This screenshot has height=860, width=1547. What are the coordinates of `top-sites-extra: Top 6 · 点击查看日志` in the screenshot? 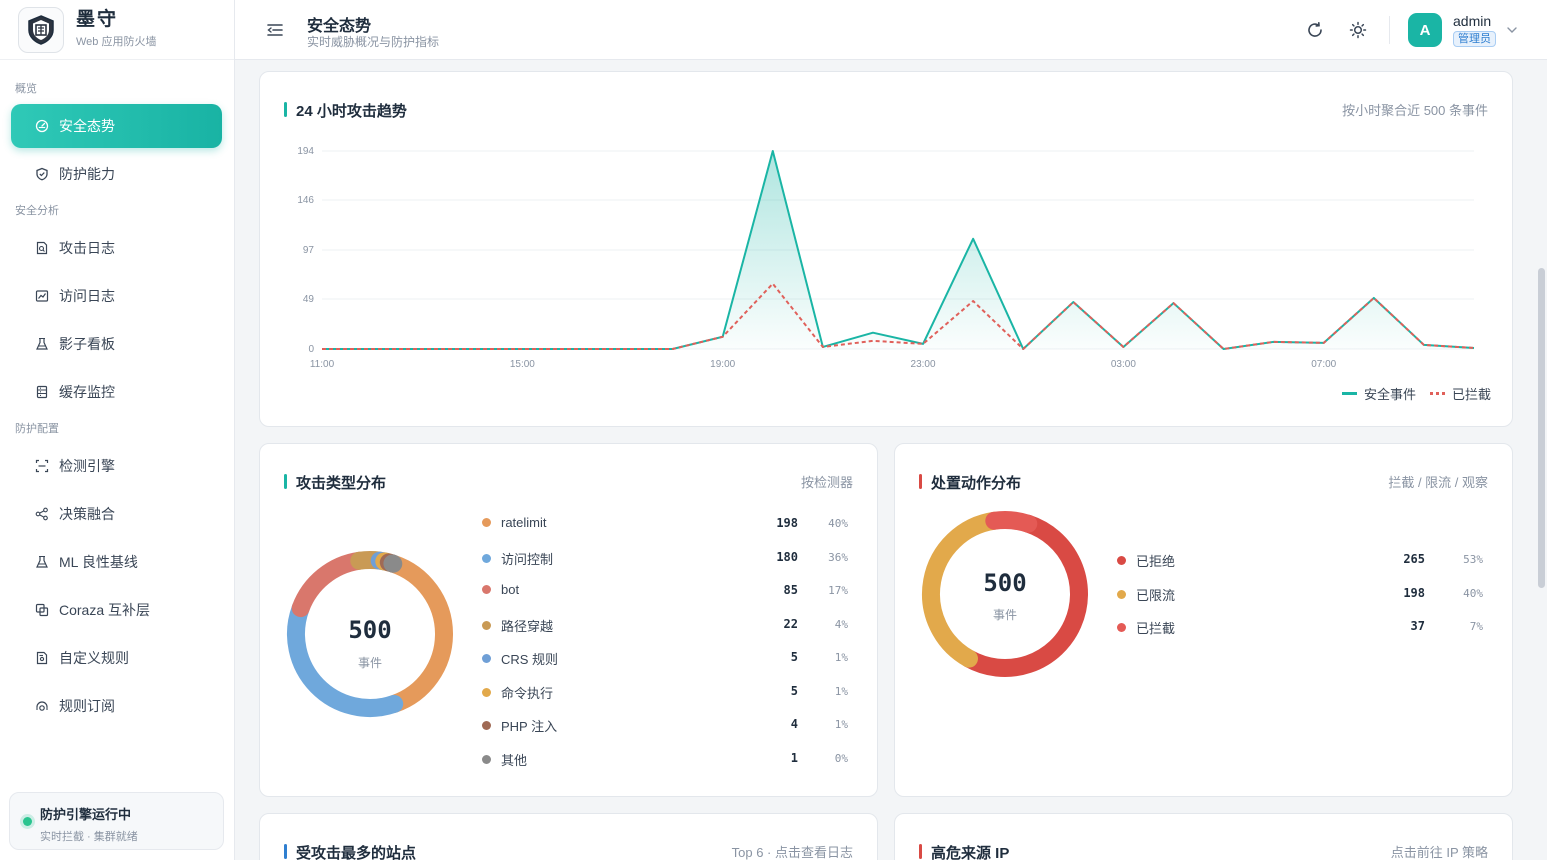 It's located at (792, 851).